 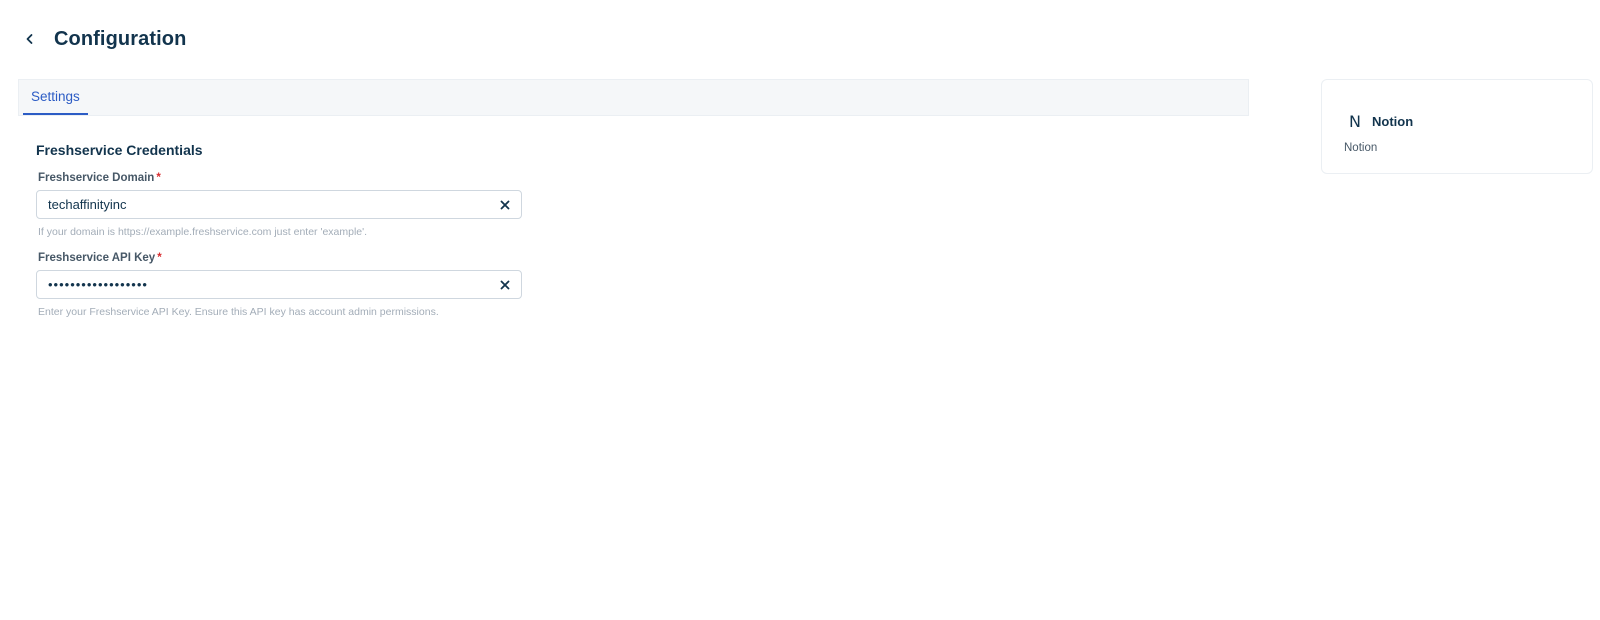 What do you see at coordinates (1457, 121) in the screenshot?
I see `card-header: N Notion` at bounding box center [1457, 121].